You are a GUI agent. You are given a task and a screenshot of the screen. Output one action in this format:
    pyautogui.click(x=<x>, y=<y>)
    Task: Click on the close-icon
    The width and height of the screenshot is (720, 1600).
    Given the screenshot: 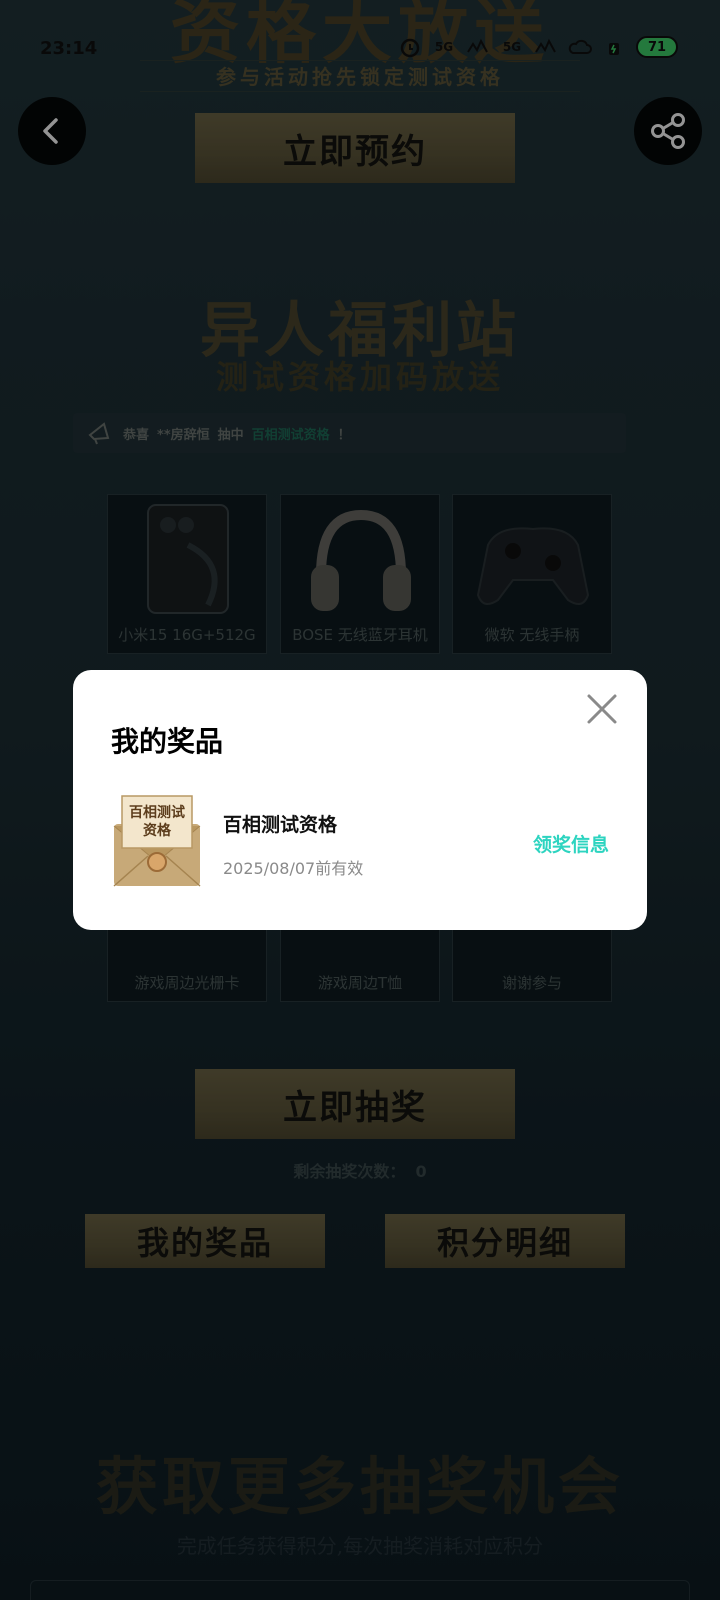 What is the action you would take?
    pyautogui.click(x=602, y=709)
    